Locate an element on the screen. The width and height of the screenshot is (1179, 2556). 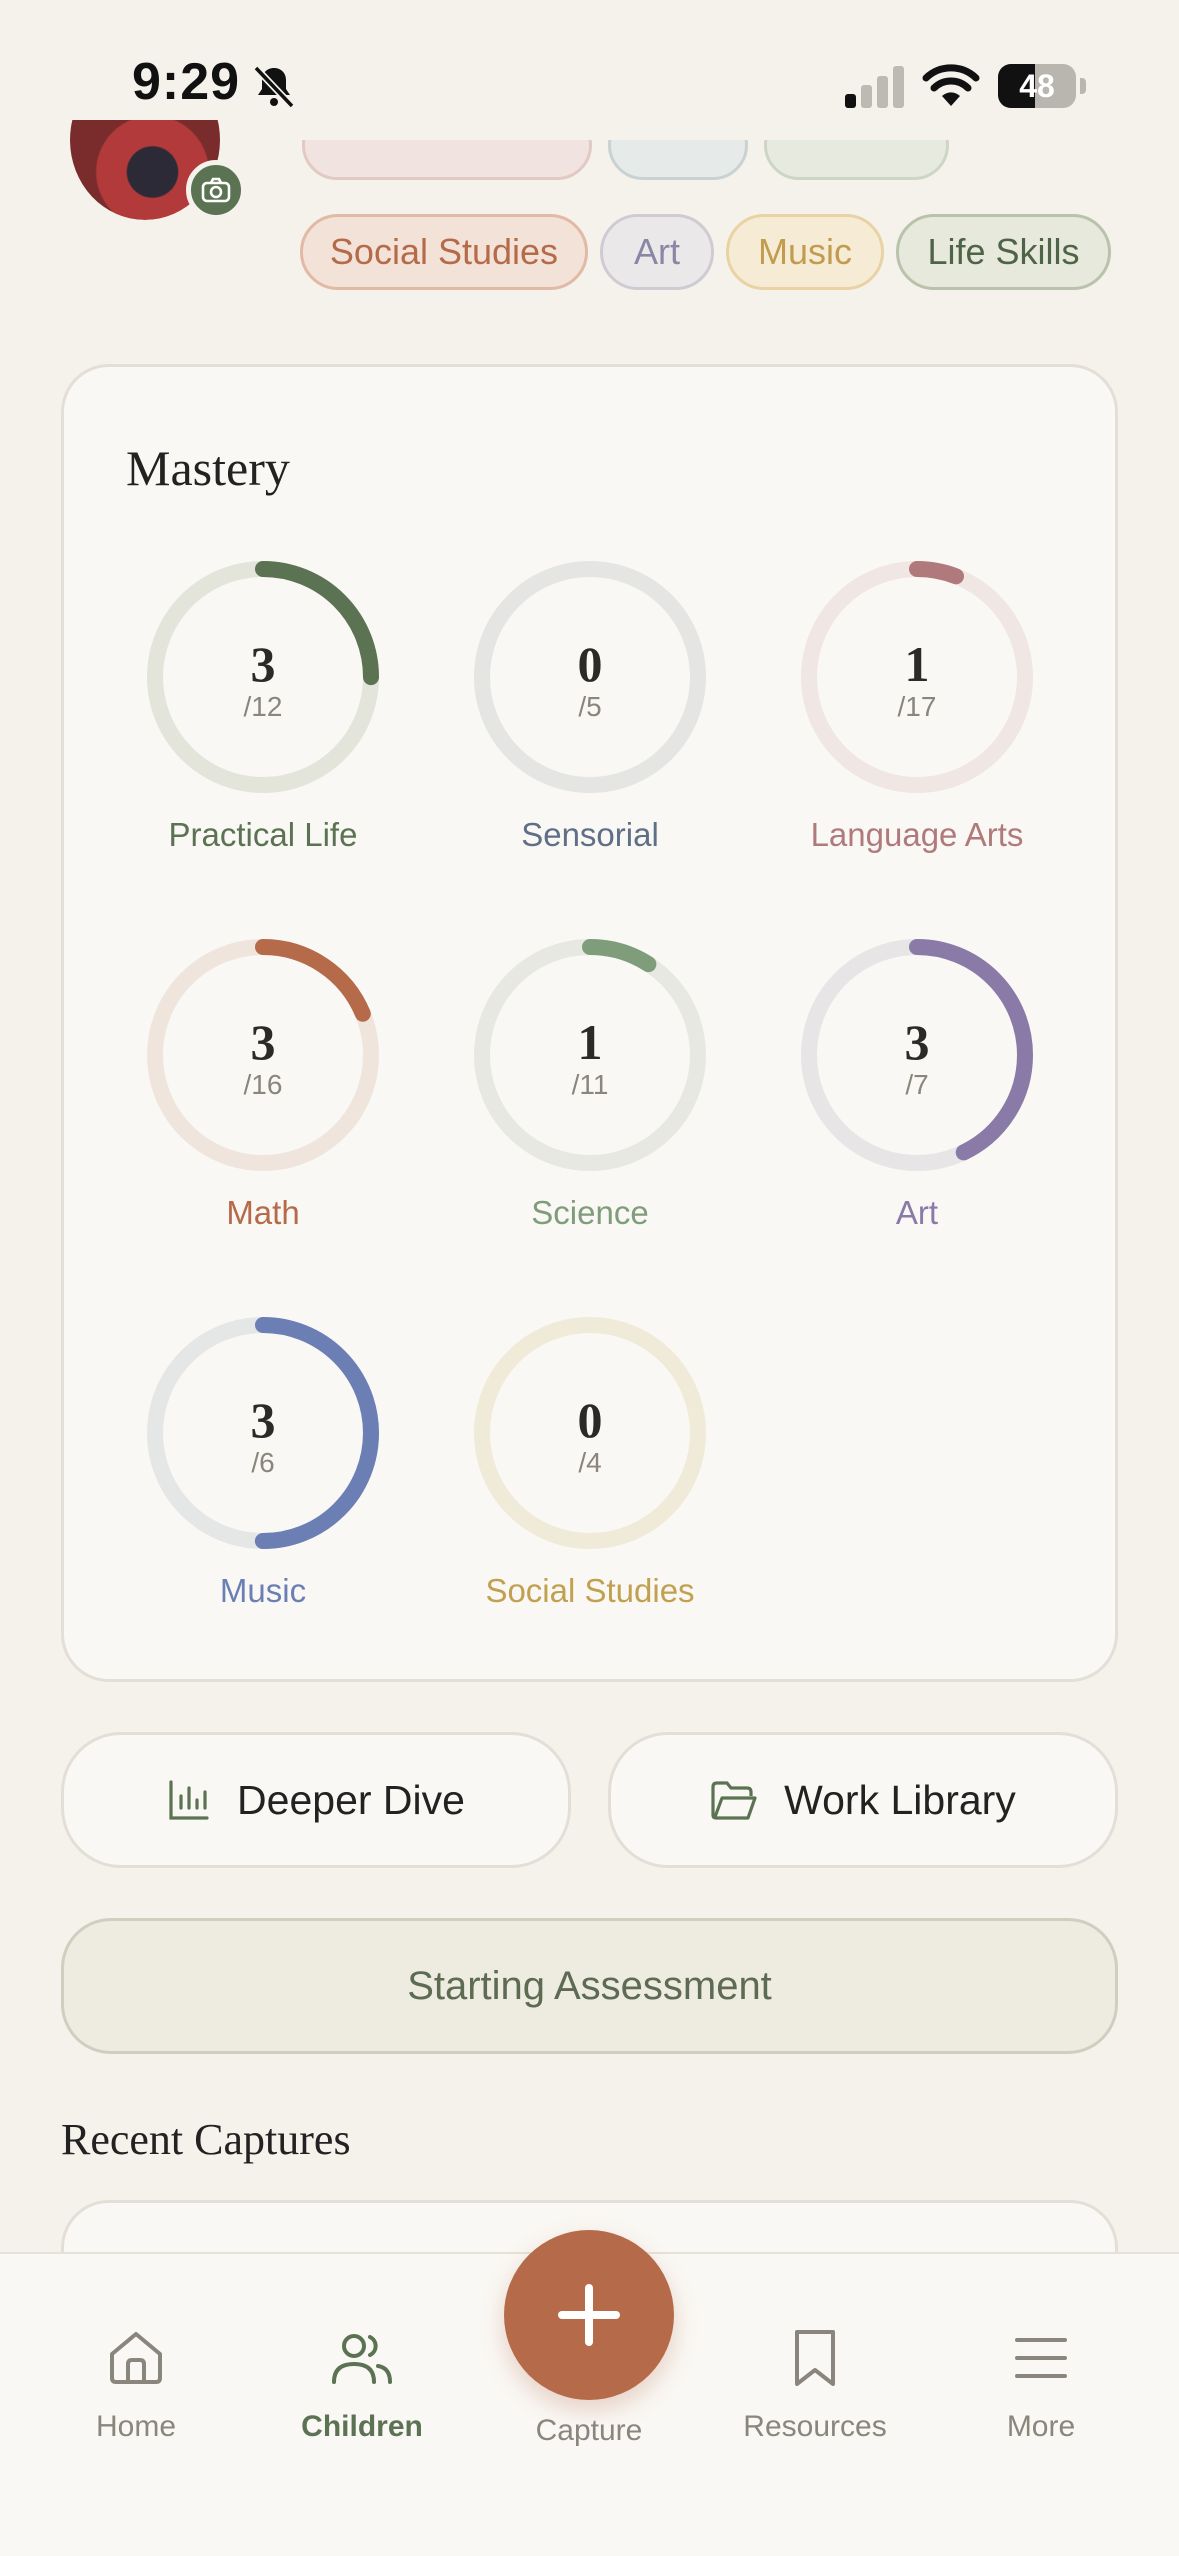
deeper-dive-button: Deeper Dive is located at coordinates (316, 1800).